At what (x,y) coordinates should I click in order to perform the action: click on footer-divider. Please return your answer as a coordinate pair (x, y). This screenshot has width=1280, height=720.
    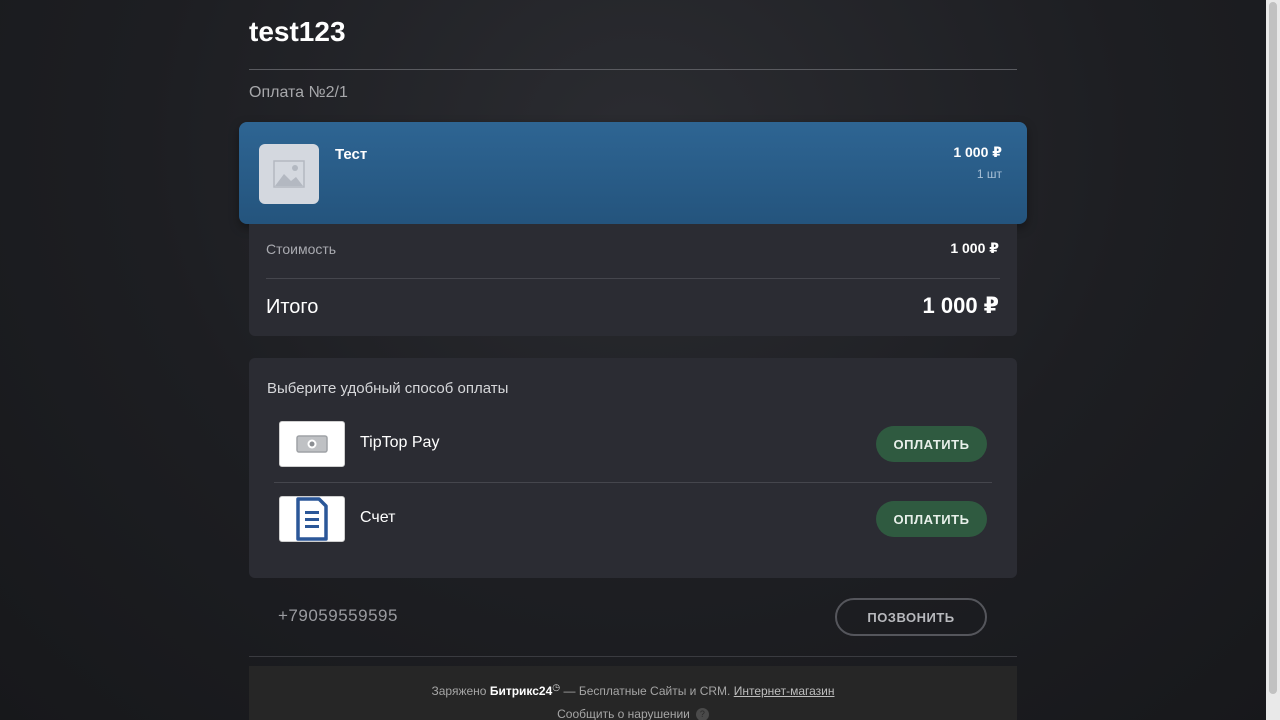
    Looking at the image, I should click on (633, 656).